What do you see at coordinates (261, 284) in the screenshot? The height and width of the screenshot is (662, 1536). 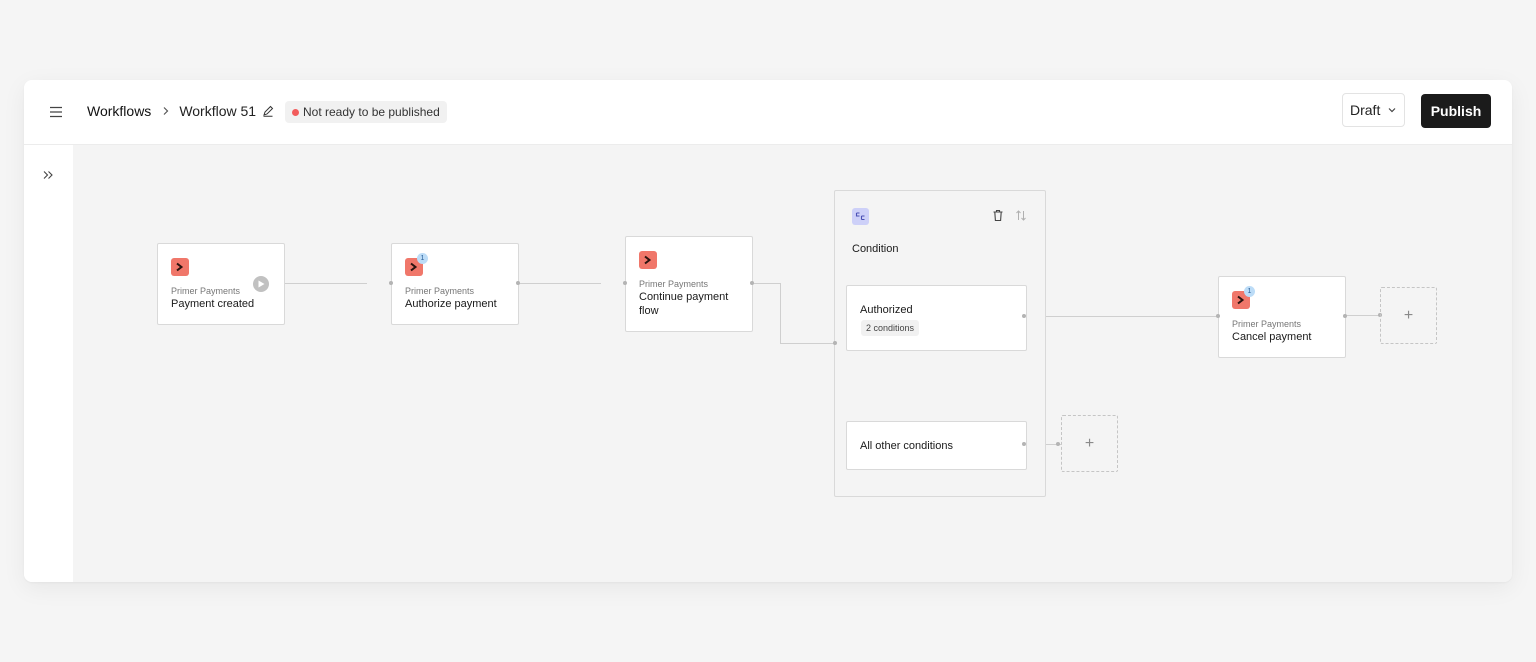 I see `play-trigger-icon` at bounding box center [261, 284].